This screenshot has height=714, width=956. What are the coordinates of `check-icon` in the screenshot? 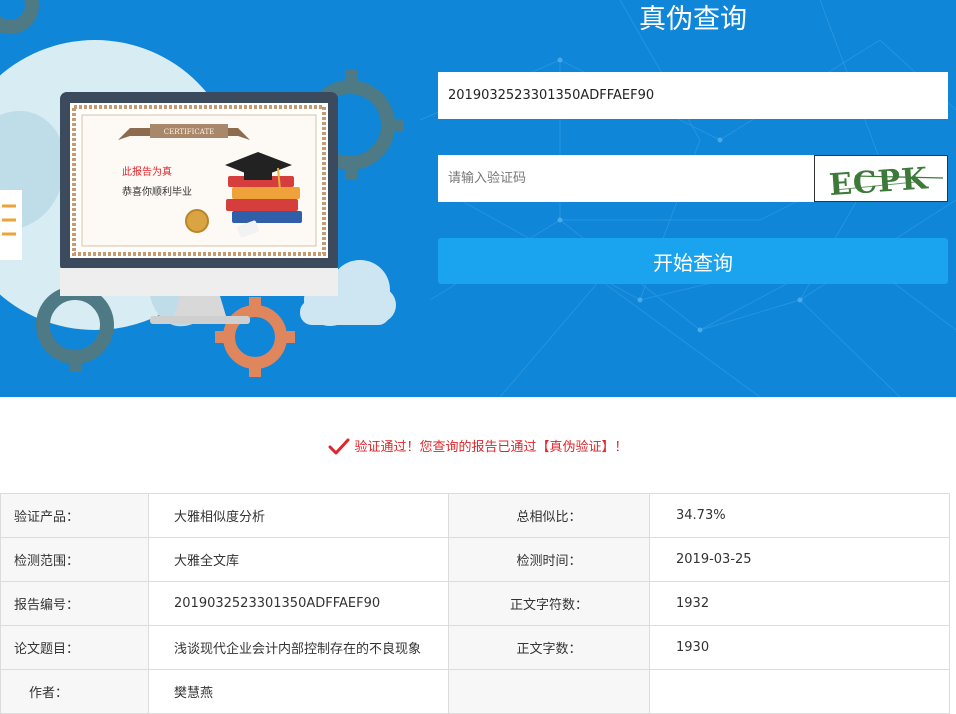 It's located at (339, 446).